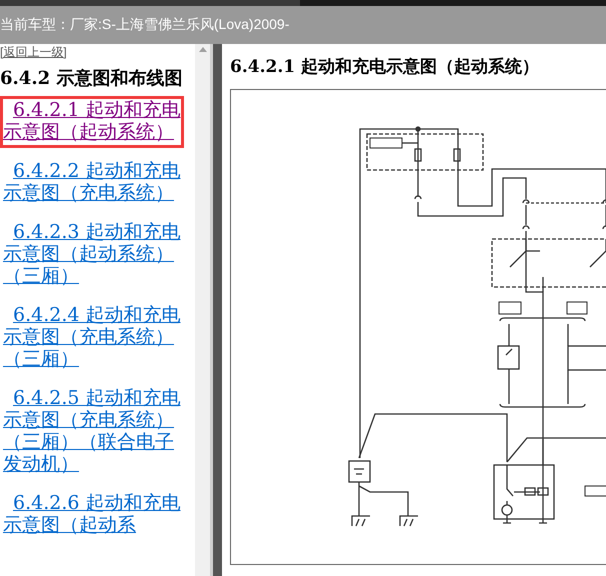 This screenshot has width=606, height=576. Describe the element at coordinates (92, 514) in the screenshot. I see `chapter-link: 6.4.2.6 起动和充电示意图（起动系` at that location.